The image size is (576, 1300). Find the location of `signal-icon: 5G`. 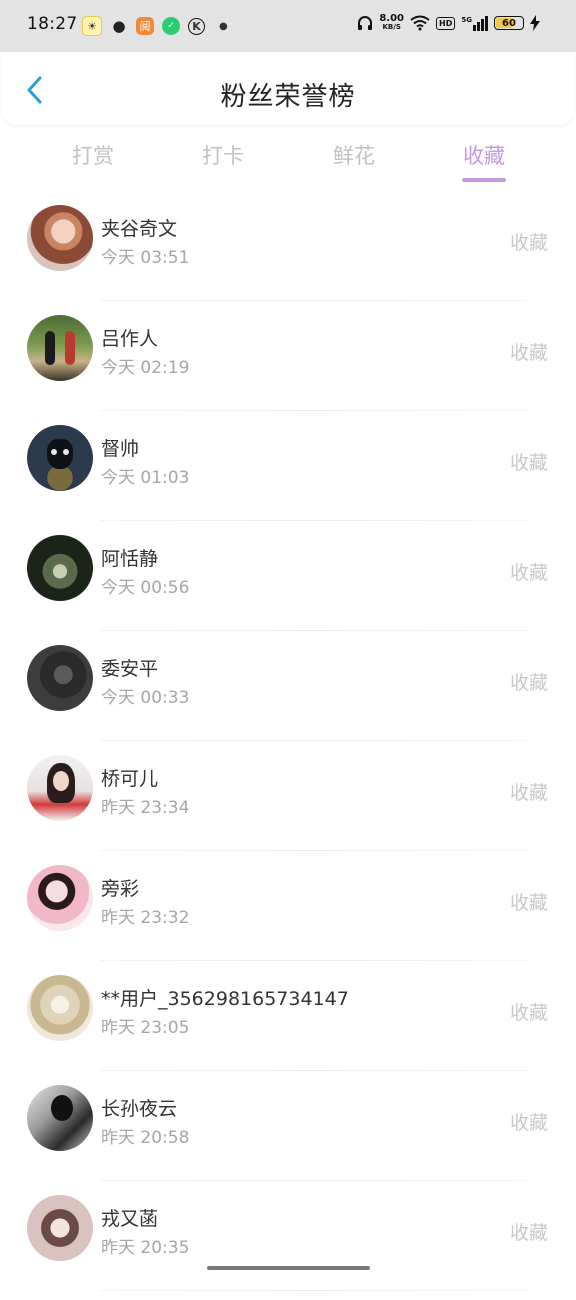

signal-icon: 5G is located at coordinates (474, 23).